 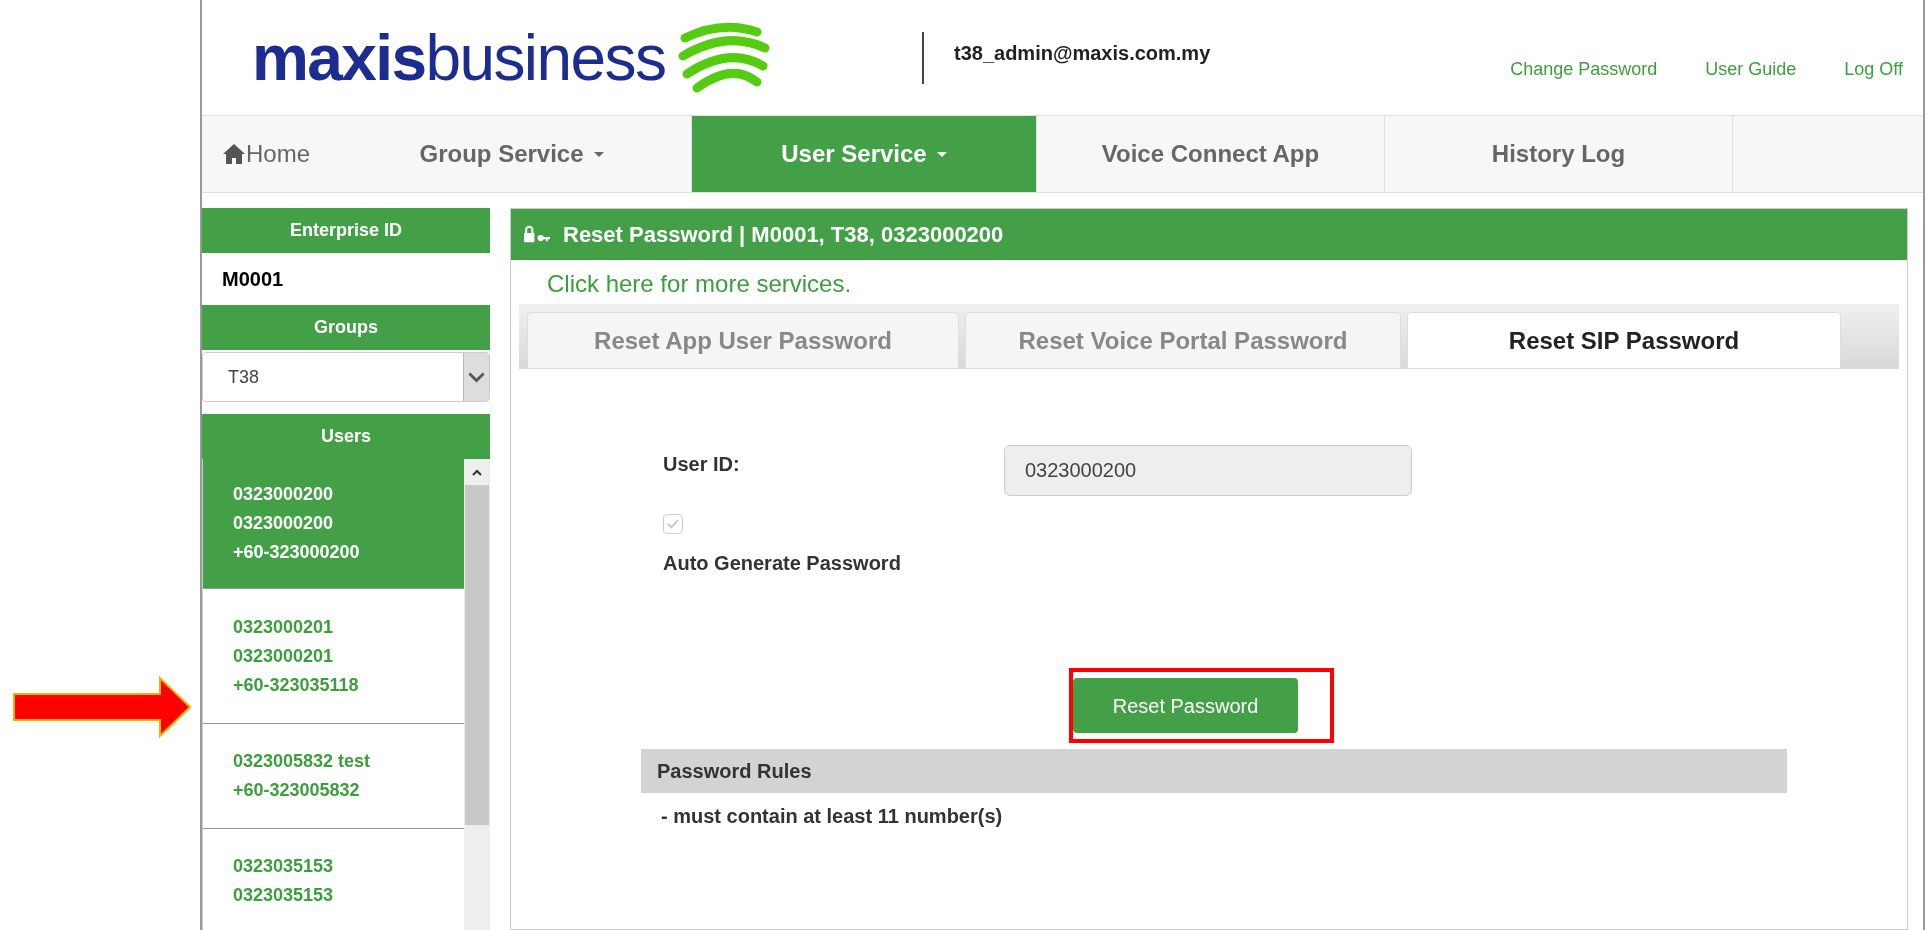 What do you see at coordinates (1873, 69) in the screenshot?
I see `header-link: Log Off` at bounding box center [1873, 69].